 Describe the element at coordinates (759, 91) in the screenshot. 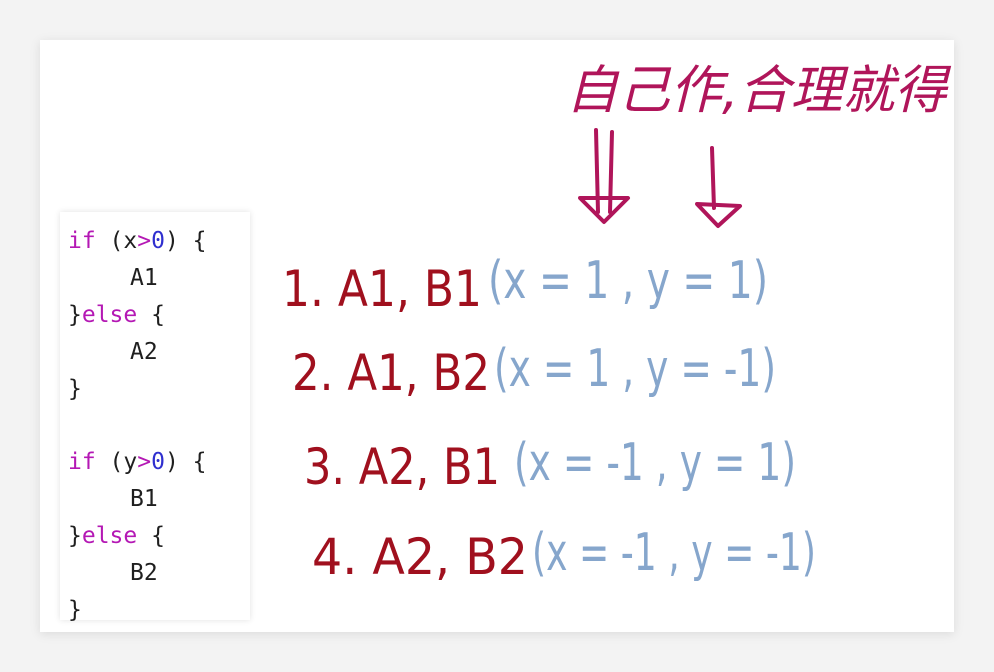

I see `handwritten-note: 自己作,合理就得` at that location.